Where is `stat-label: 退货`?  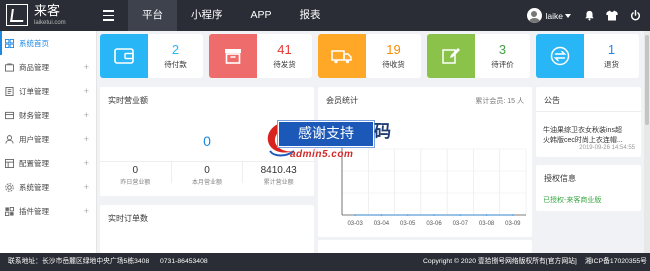
stat-label: 退货 is located at coordinates (611, 64).